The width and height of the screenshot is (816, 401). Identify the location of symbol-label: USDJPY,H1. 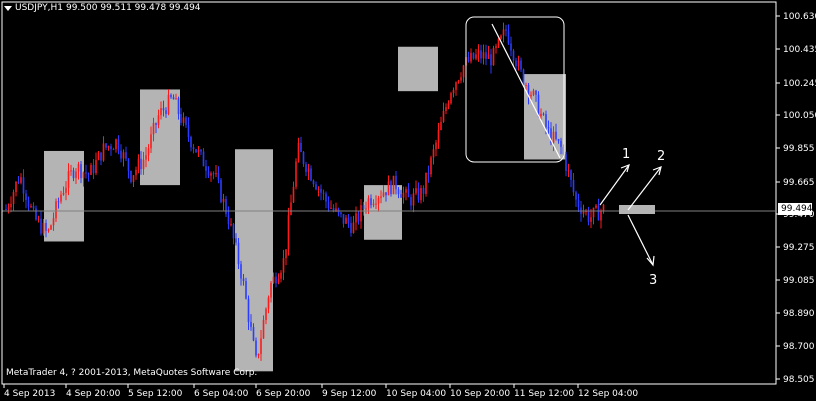
(39, 8).